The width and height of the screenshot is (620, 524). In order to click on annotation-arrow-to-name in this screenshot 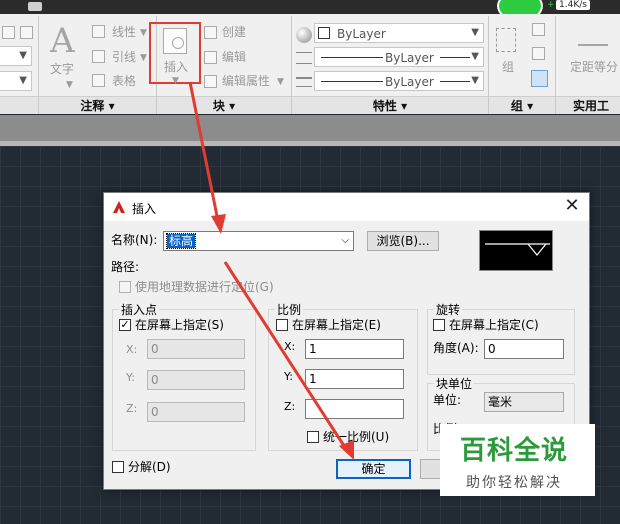, I will do `click(204, 154)`.